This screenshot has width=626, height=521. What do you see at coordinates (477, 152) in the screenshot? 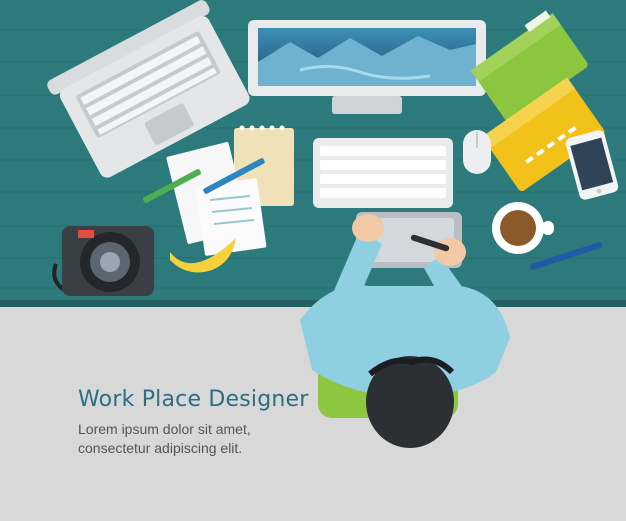
I see `mouse-icon` at bounding box center [477, 152].